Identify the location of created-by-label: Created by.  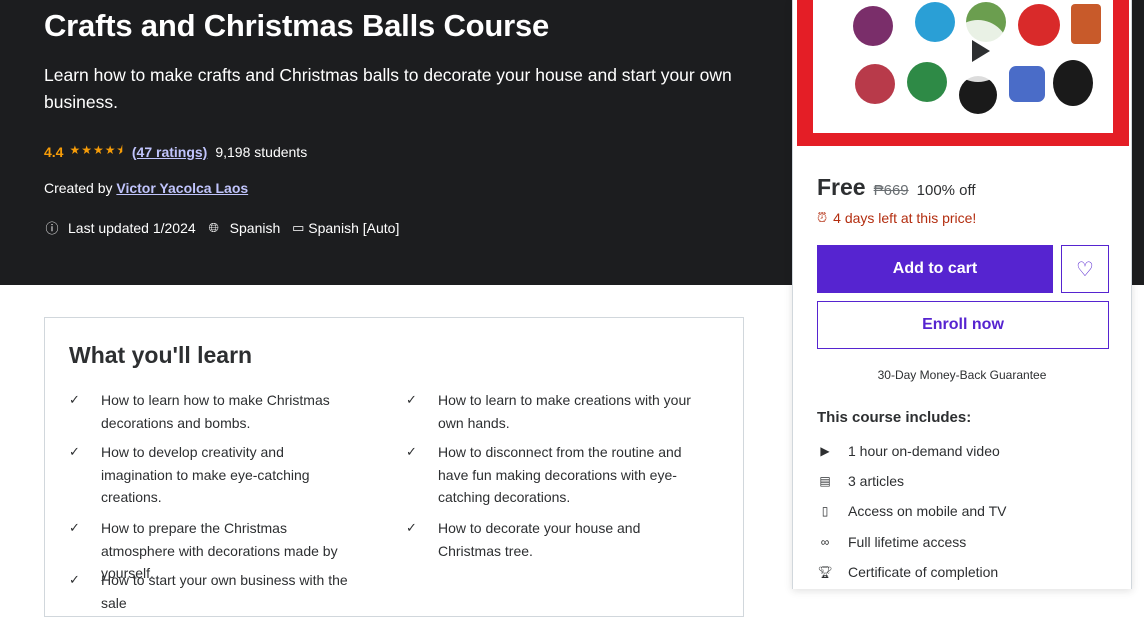
(78, 188).